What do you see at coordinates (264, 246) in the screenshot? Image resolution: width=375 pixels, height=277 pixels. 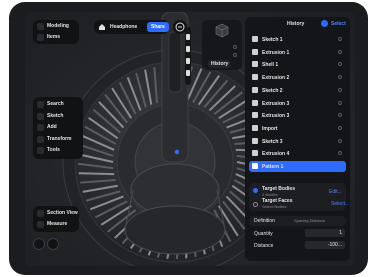 I see `distance-label: Distance` at bounding box center [264, 246].